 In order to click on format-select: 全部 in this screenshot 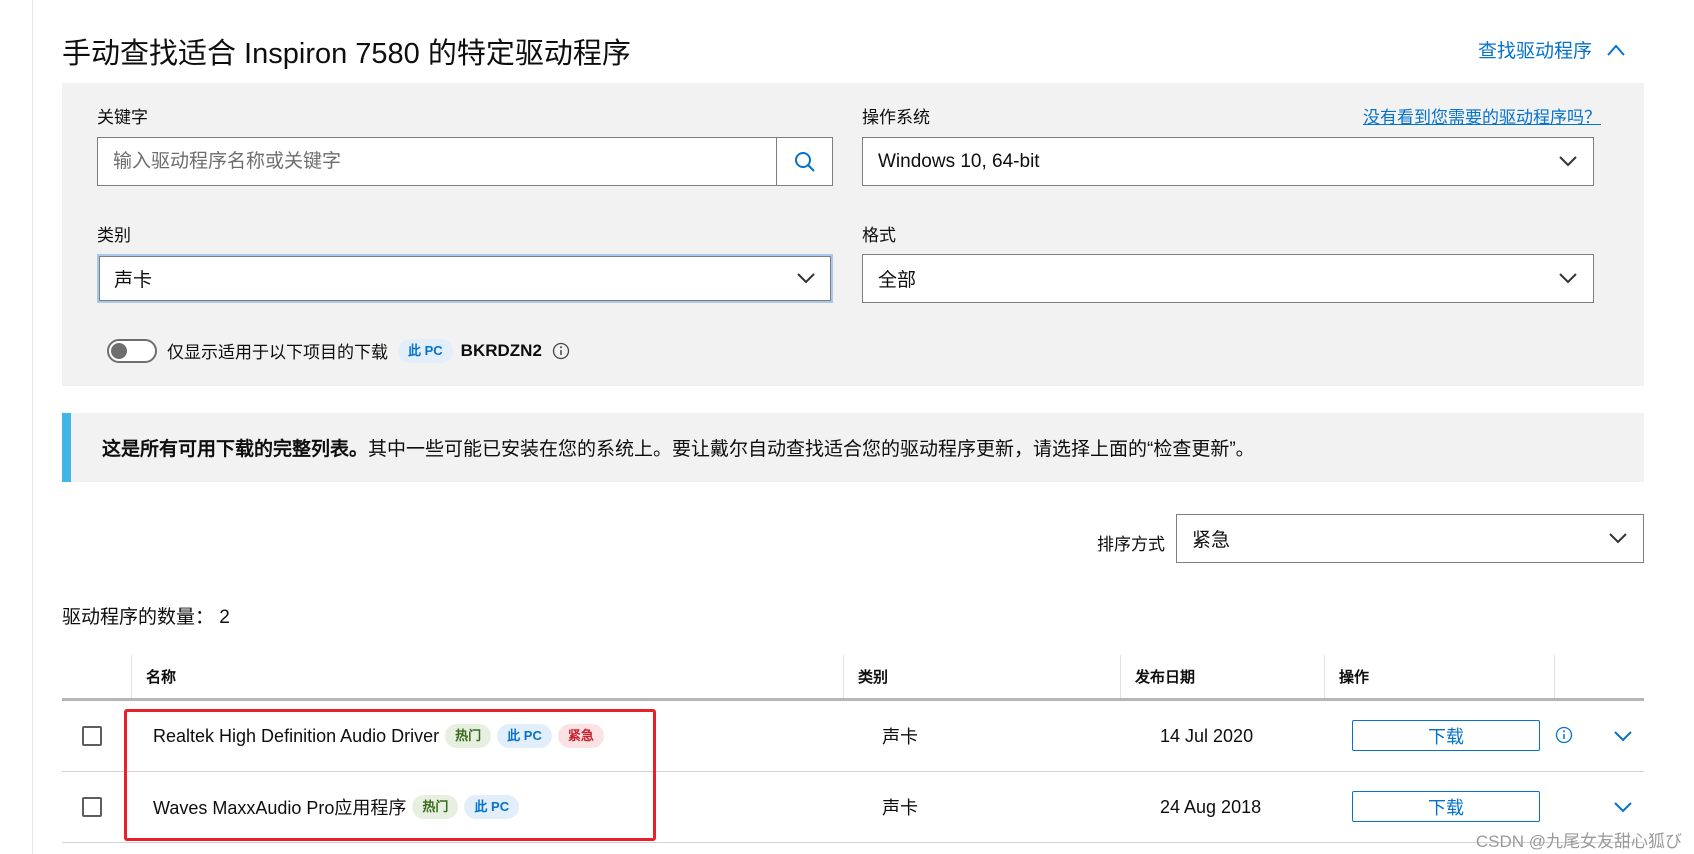, I will do `click(1228, 278)`.